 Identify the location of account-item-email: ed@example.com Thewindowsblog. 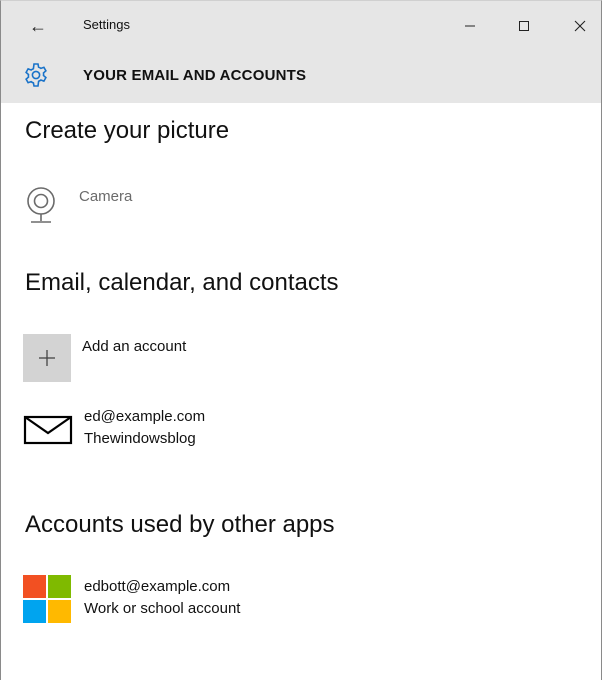
(114, 431).